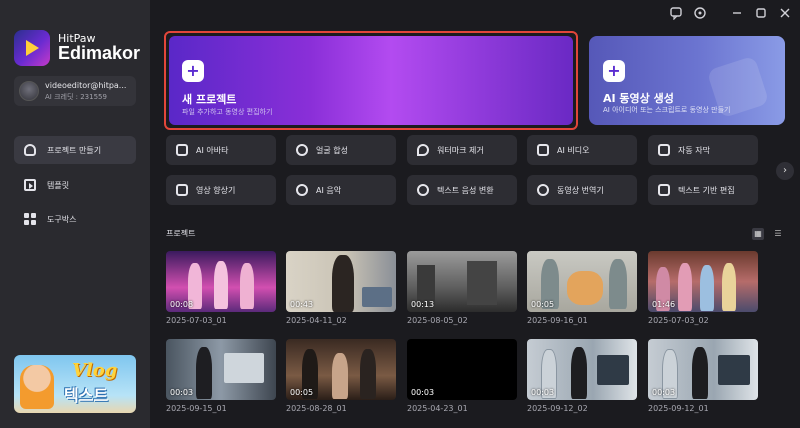 The image size is (800, 428). Describe the element at coordinates (371, 80) in the screenshot. I see `new-project-card: + 새 프로젝트 파일 추가하고 동영상 편집하기` at that location.